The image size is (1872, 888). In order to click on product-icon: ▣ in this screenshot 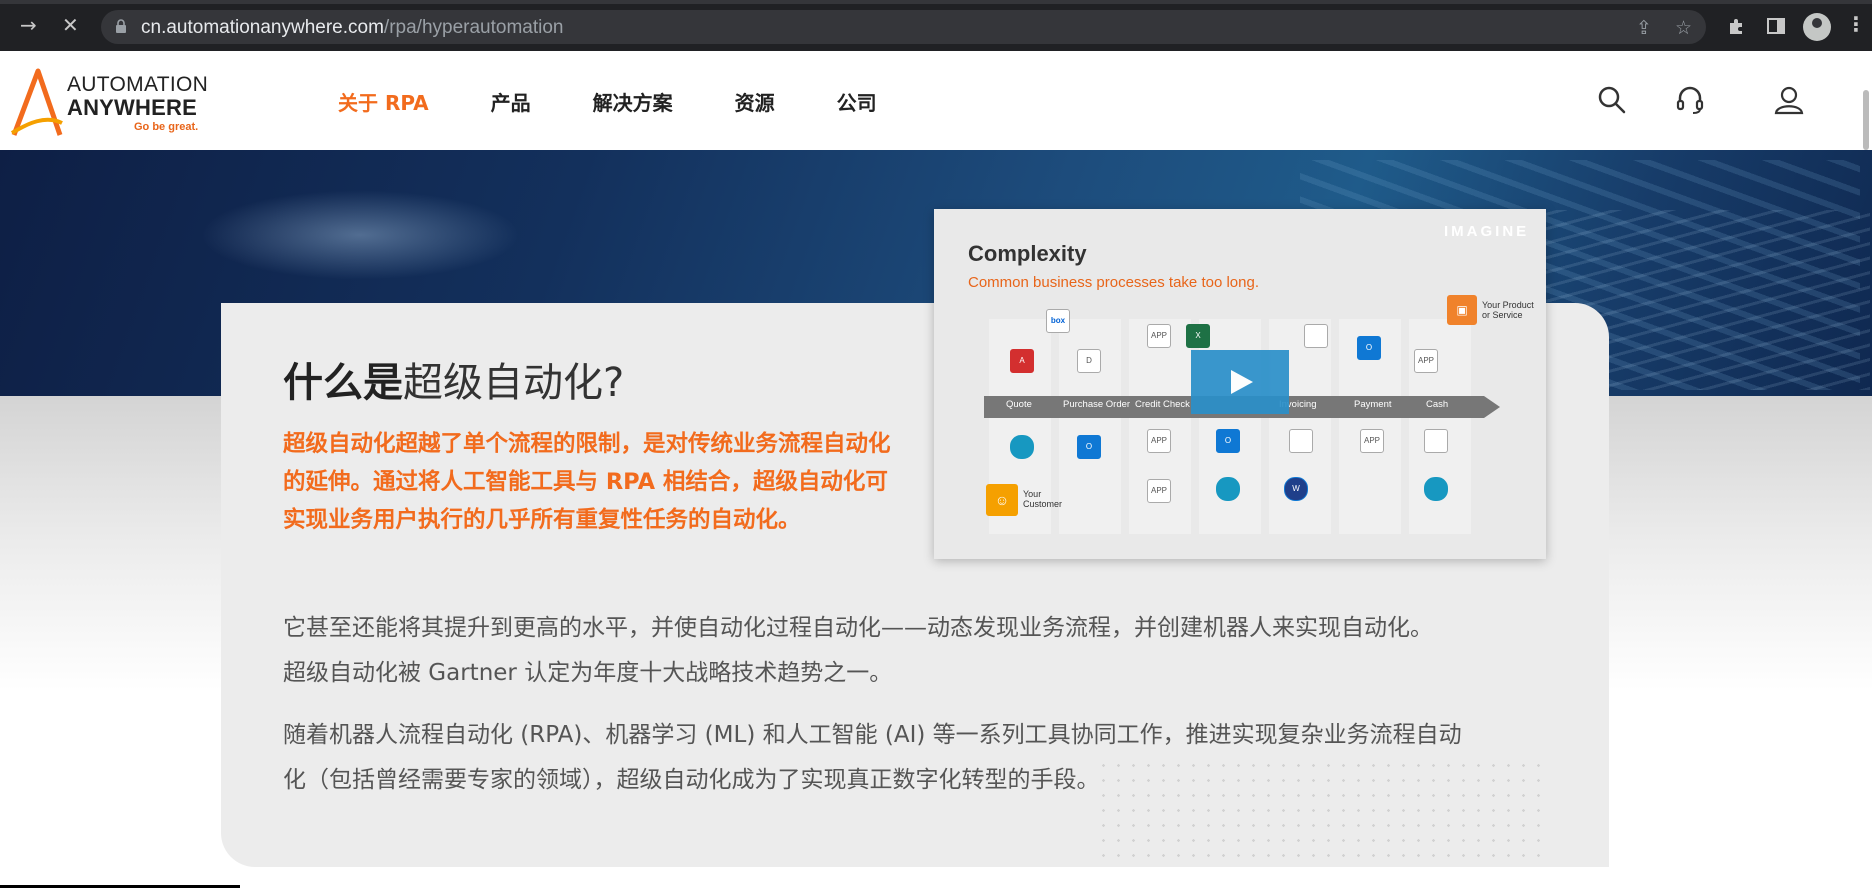, I will do `click(1462, 310)`.